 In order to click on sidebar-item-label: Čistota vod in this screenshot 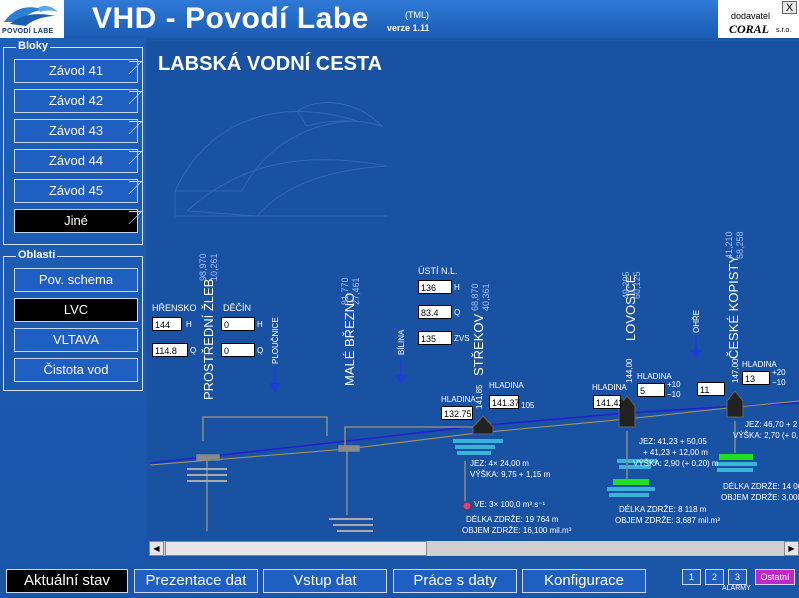, I will do `click(76, 369)`.